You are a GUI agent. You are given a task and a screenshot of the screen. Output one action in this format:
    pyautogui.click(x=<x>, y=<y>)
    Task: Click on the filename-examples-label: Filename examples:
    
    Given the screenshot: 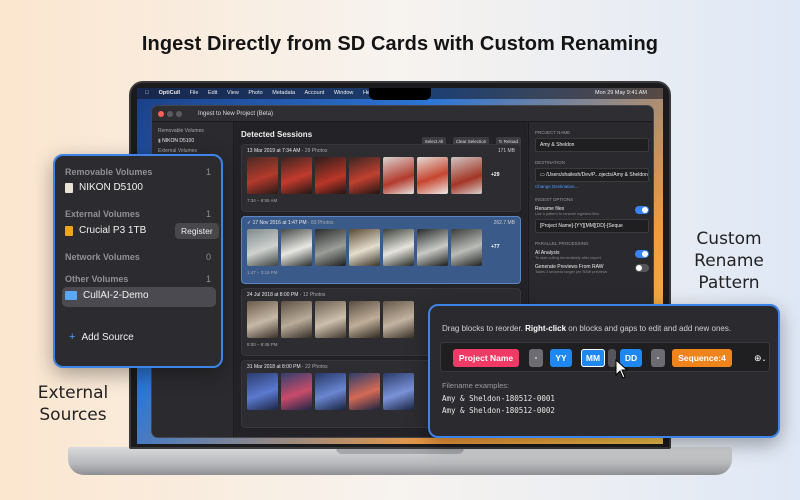 What is the action you would take?
    pyautogui.click(x=476, y=385)
    